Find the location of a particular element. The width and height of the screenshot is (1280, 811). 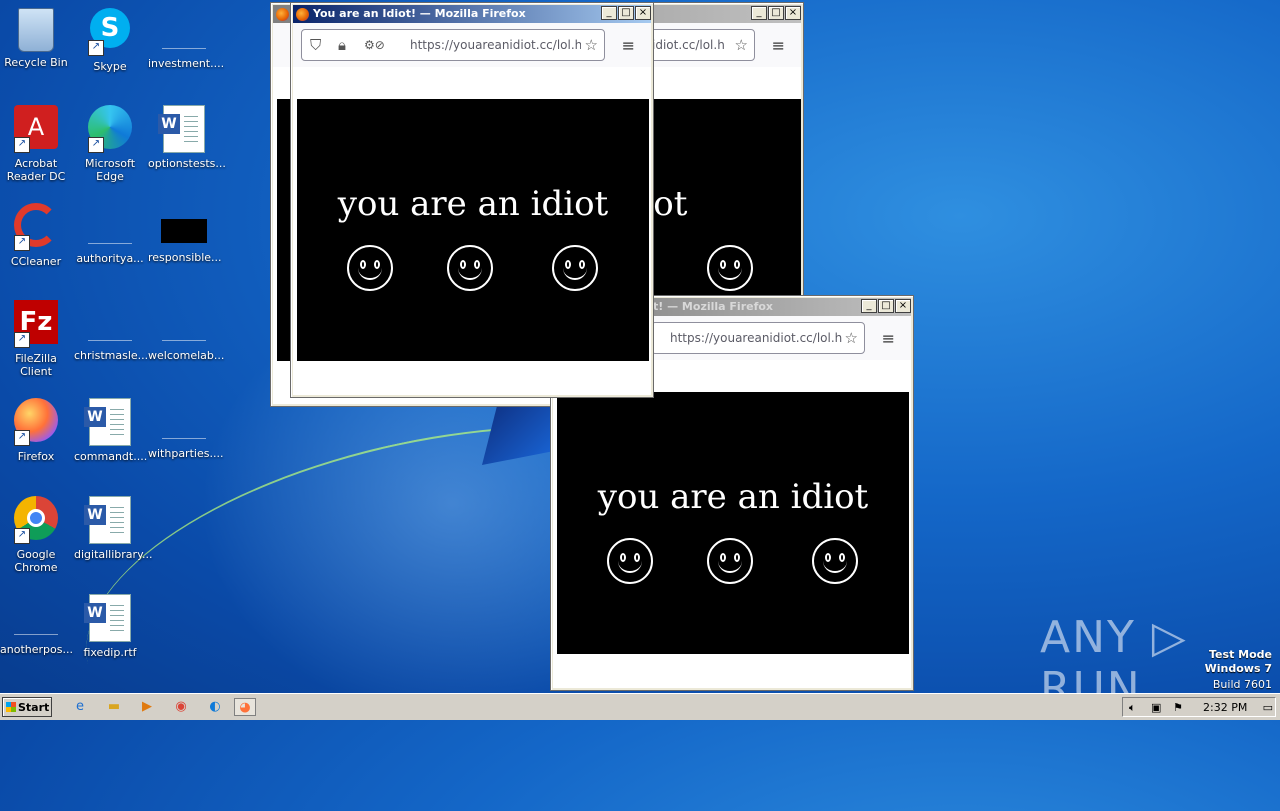

skype-icon: S ↗ is located at coordinates (110, 32).